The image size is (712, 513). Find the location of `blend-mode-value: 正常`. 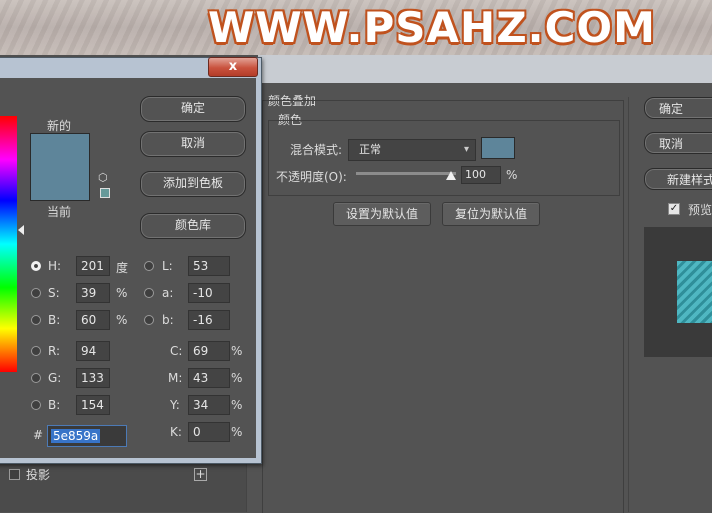

blend-mode-value: 正常 is located at coordinates (370, 149).